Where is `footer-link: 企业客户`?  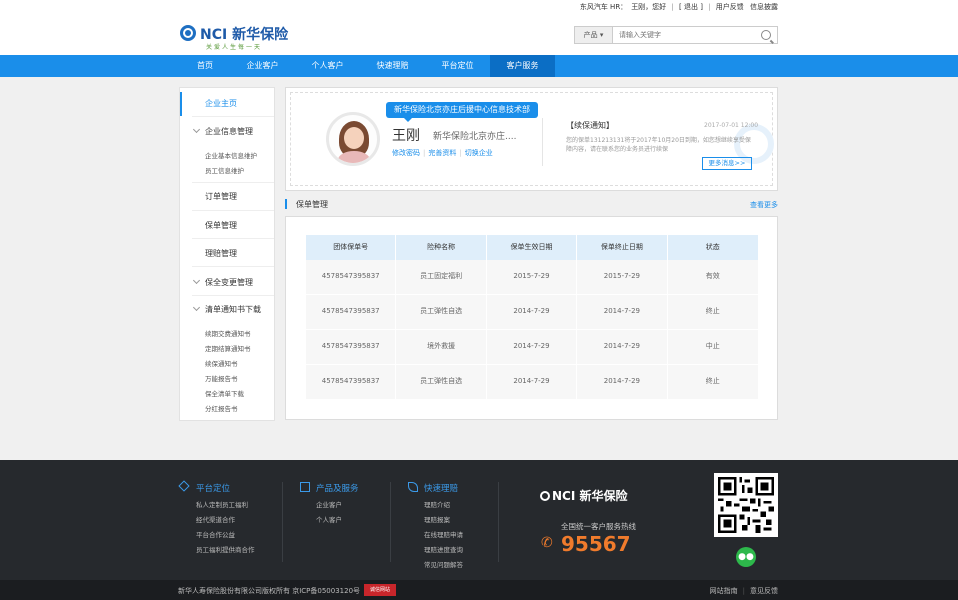
footer-link: 企业客户 is located at coordinates (329, 504).